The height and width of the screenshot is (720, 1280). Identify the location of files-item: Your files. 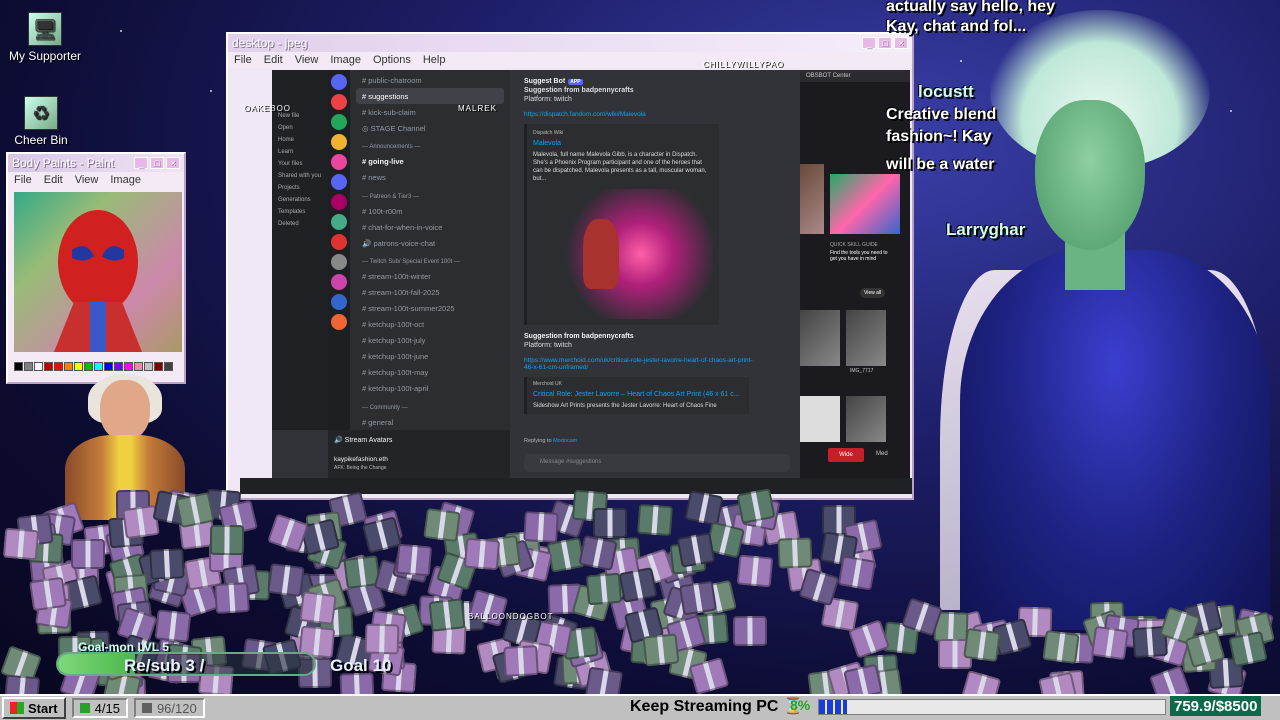
(300, 164).